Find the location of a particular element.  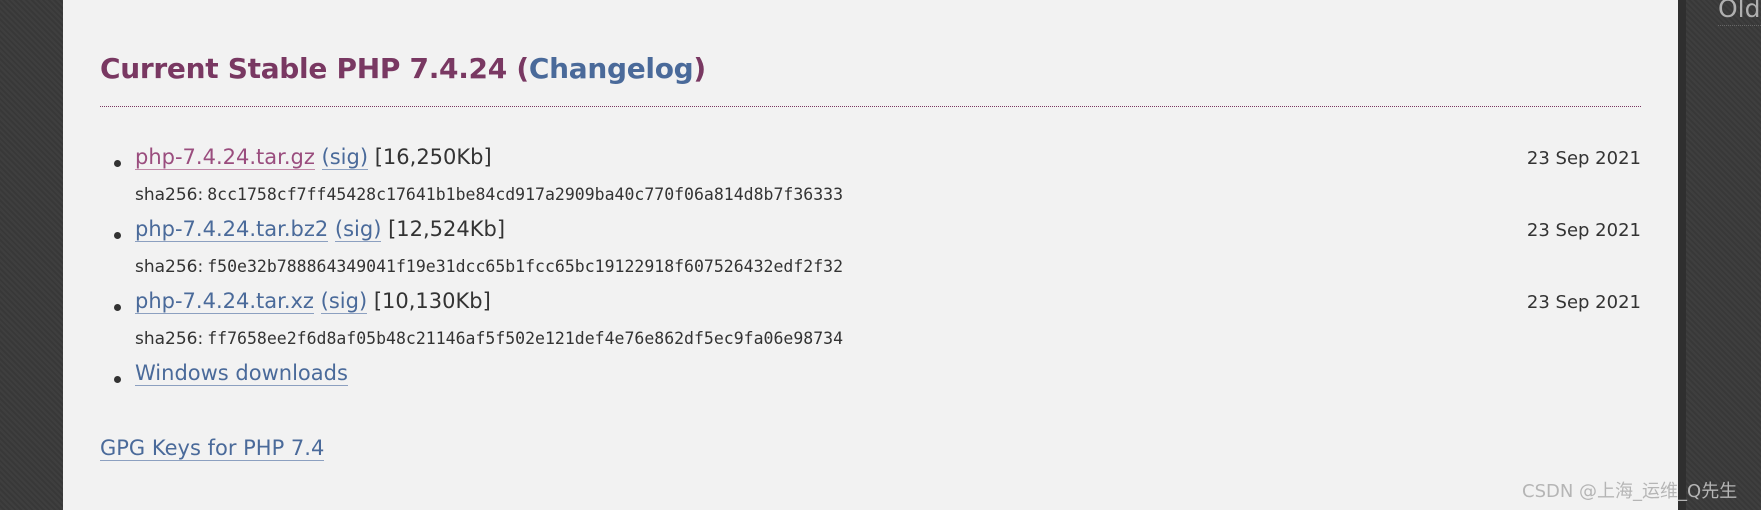

release-heading: Current Stable PHP 7.4.24 (Changelog) is located at coordinates (403, 68).